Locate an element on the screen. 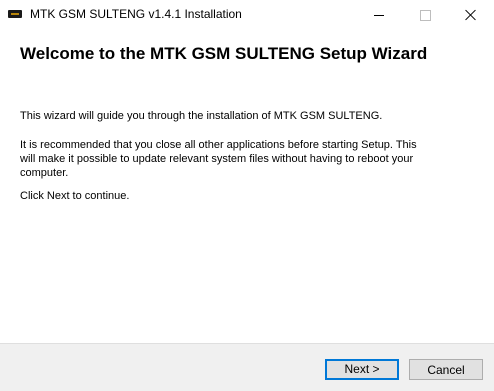 Image resolution: width=494 pixels, height=391 pixels. maximize-icon is located at coordinates (425, 15).